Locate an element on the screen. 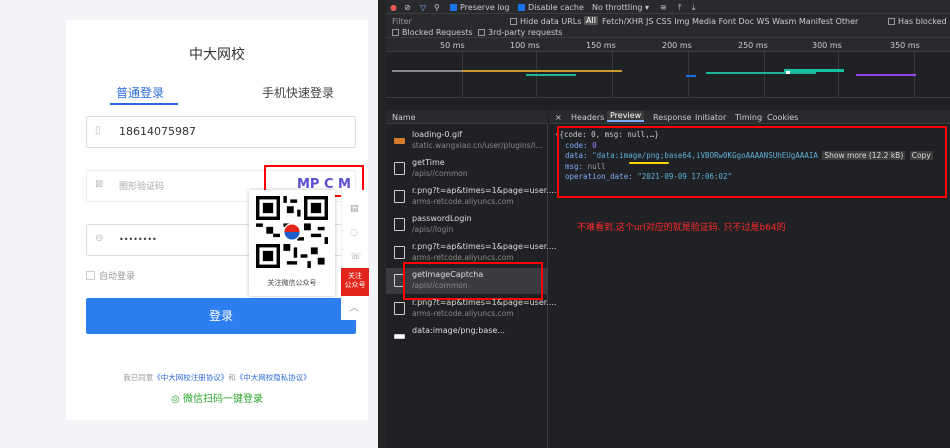 The width and height of the screenshot is (950, 448). tab-phone-login: 手机快速登录 is located at coordinates (298, 92).